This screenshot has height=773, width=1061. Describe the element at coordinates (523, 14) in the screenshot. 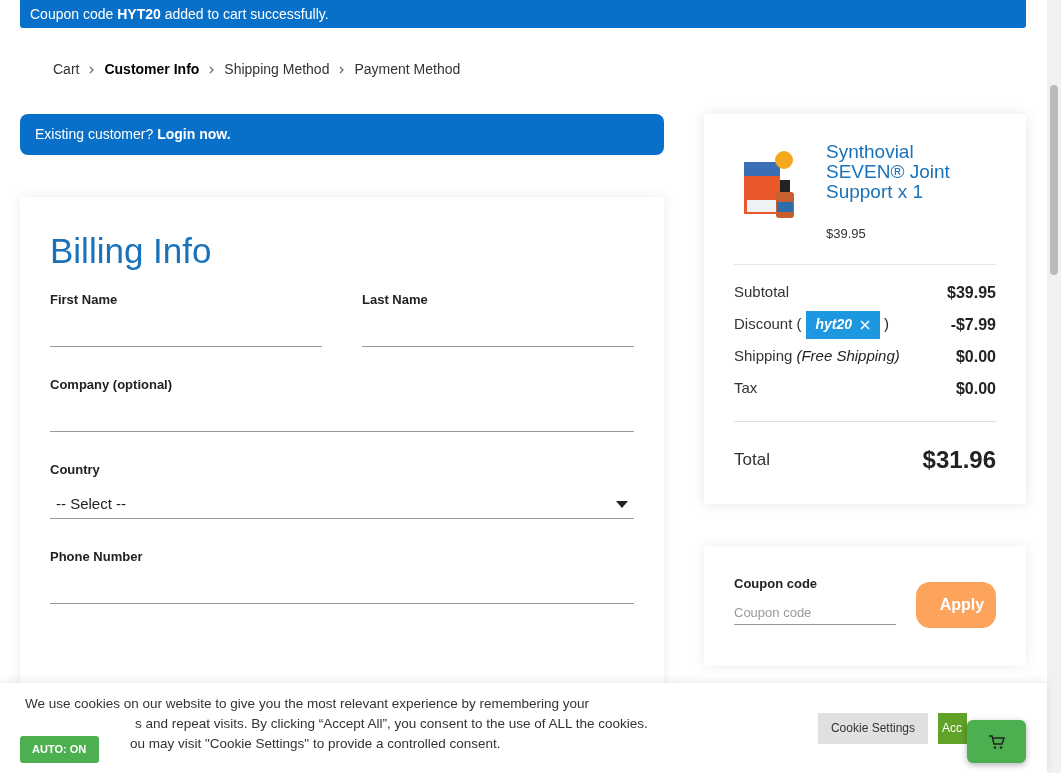

I see `coupon-notice: Coupon code HYT20 added to cart successfully.` at that location.